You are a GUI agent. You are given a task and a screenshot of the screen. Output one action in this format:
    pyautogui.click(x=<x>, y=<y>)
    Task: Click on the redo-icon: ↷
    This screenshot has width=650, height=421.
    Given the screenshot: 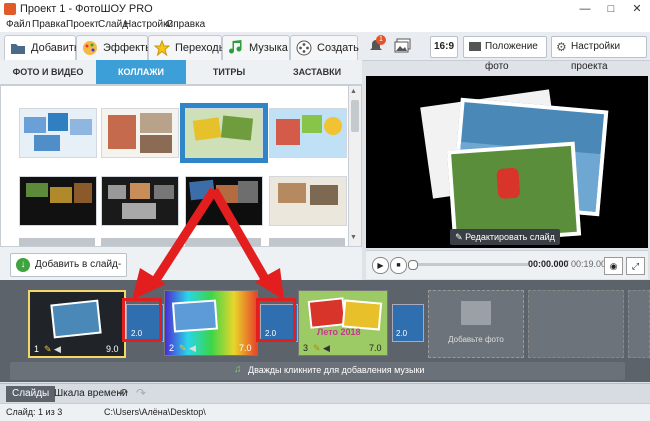 What is the action you would take?
    pyautogui.click(x=141, y=393)
    